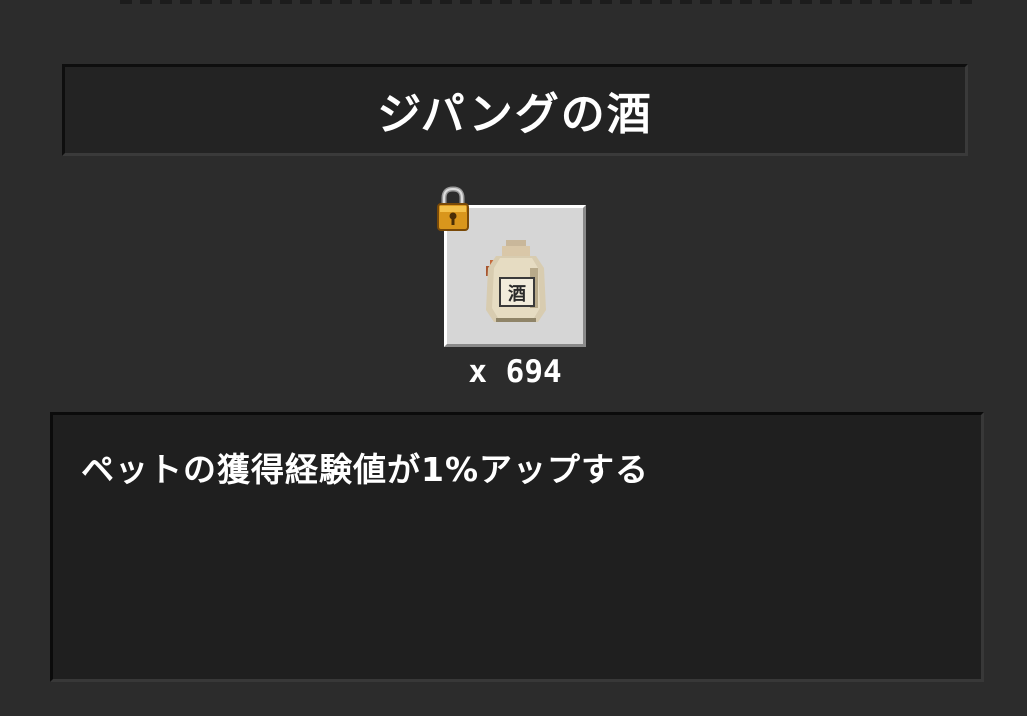  Describe the element at coordinates (516, 281) in the screenshot. I see `sake-bottle-icon: 酒` at that location.